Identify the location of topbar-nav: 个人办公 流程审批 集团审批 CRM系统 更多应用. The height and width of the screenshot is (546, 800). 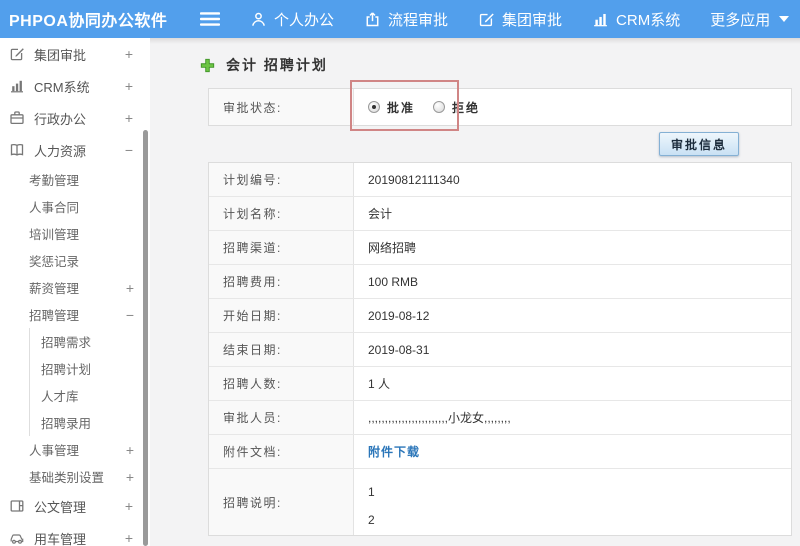
(520, 19).